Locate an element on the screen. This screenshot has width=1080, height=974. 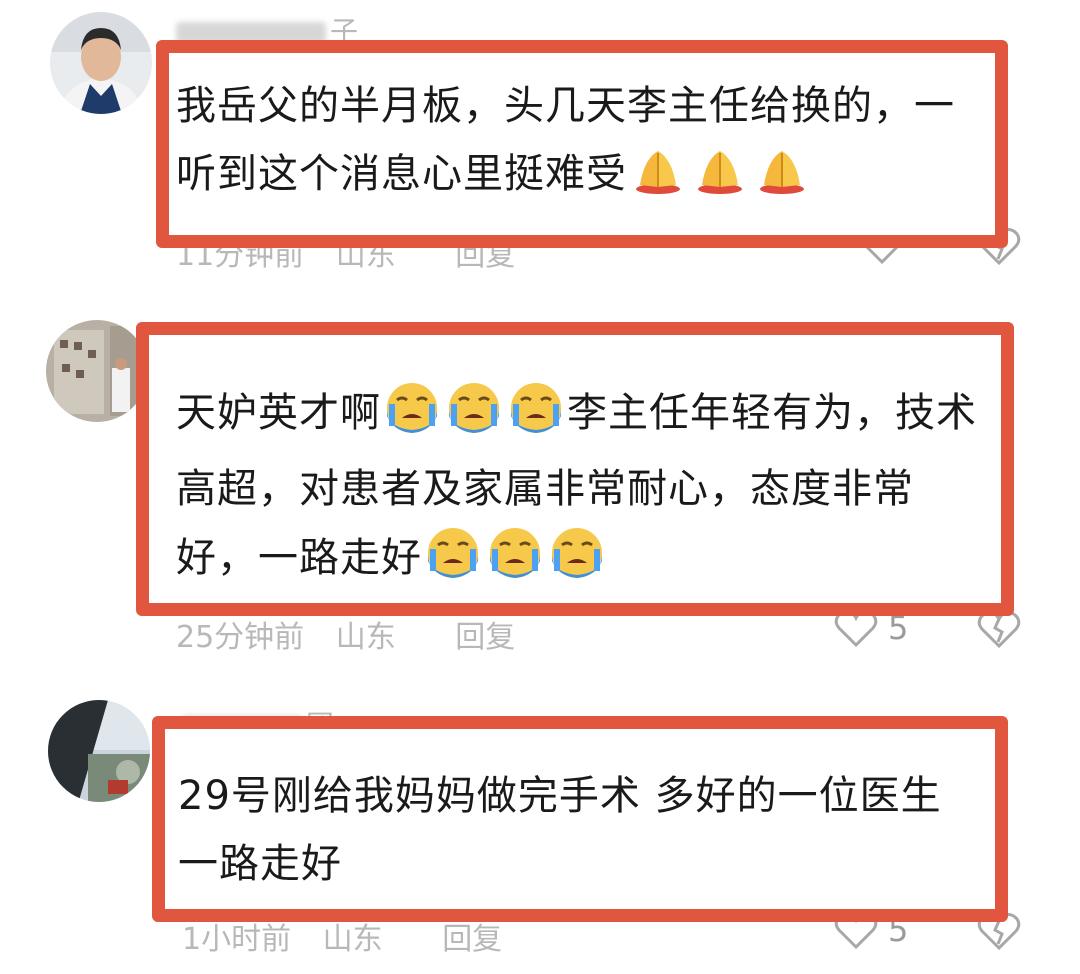
comment-text: 29号刚给我妈妈做完手术 多好的一位医生 一路走好 is located at coordinates (560, 830).